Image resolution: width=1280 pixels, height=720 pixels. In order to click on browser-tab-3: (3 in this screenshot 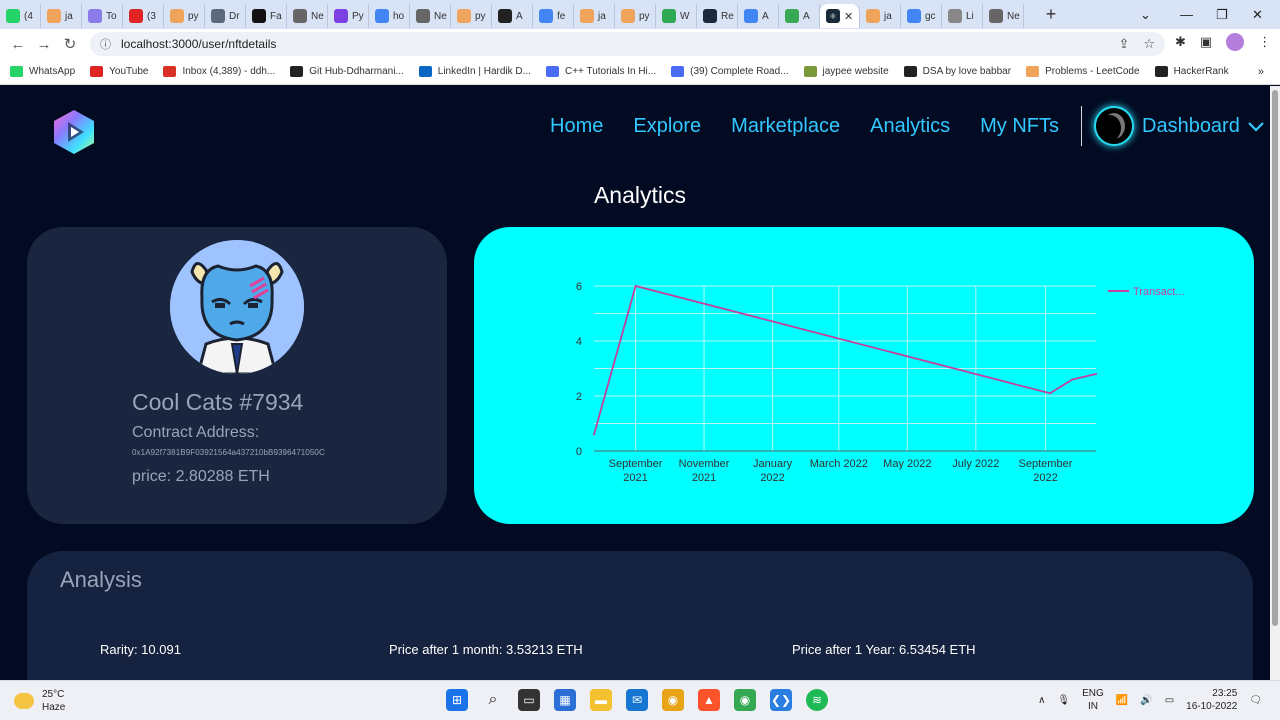, I will do `click(143, 16)`.